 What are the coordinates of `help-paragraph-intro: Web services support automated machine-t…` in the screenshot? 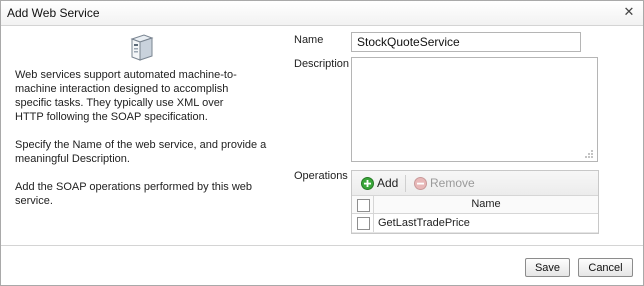 It's located at (126, 96).